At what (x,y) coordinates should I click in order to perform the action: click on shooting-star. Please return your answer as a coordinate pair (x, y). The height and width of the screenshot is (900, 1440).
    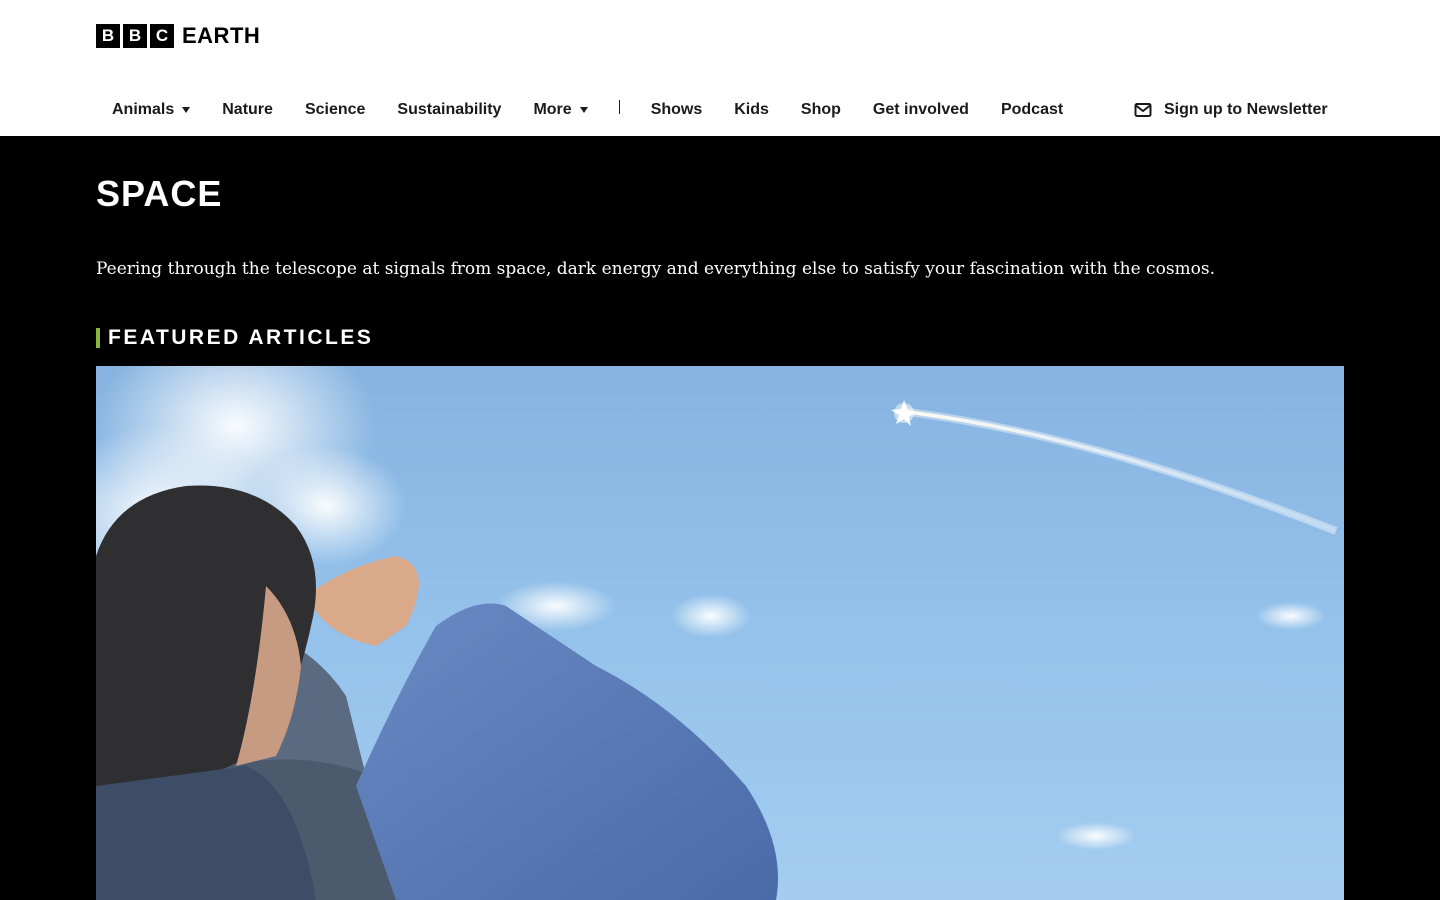
    Looking at the image, I should click on (1114, 467).